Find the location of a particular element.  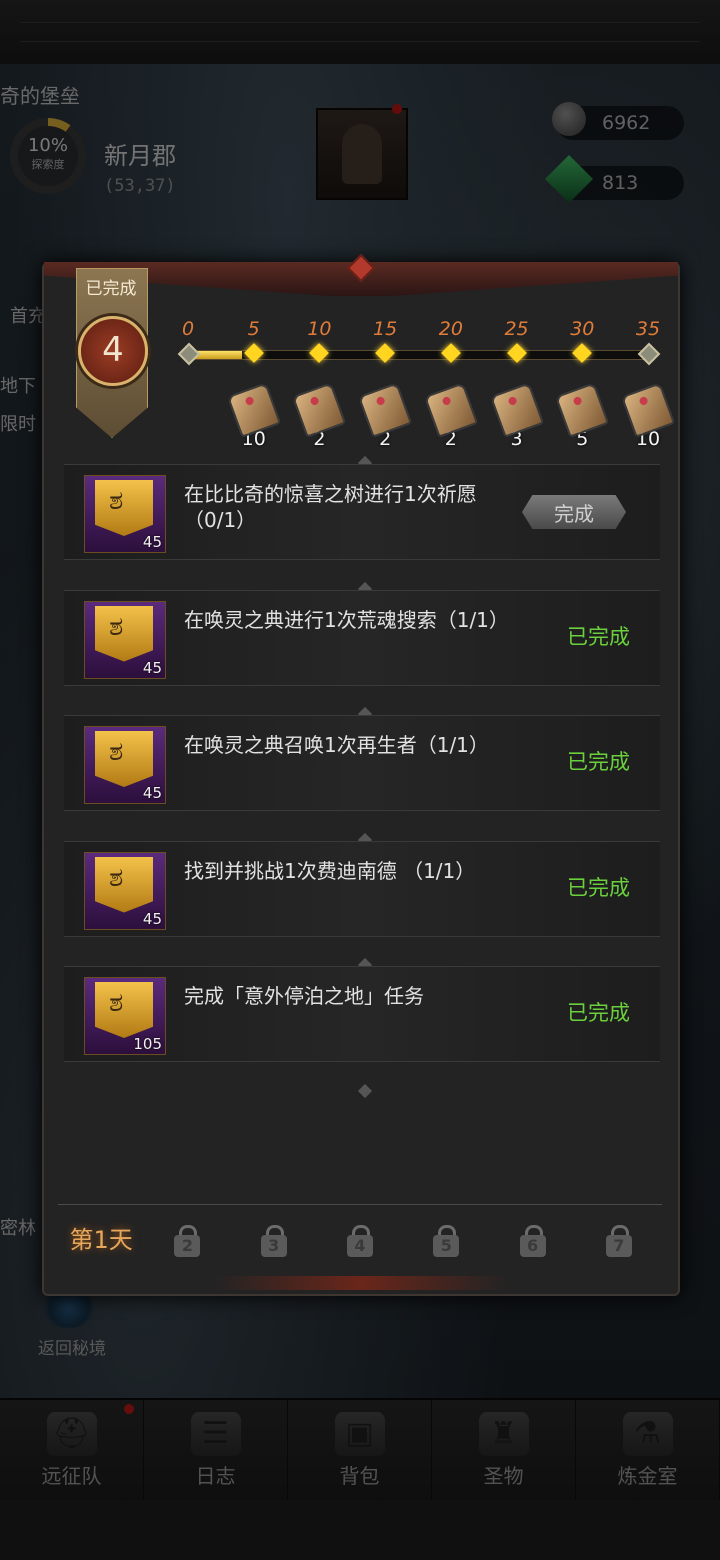

tab-day-6-locked: 6 is located at coordinates (532, 1240).